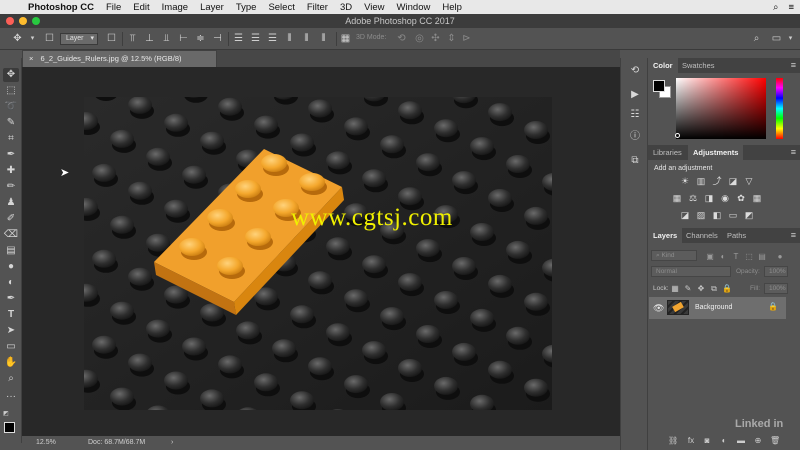  What do you see at coordinates (698, 65) in the screenshot?
I see `tab-swatches: Swatches` at bounding box center [698, 65].